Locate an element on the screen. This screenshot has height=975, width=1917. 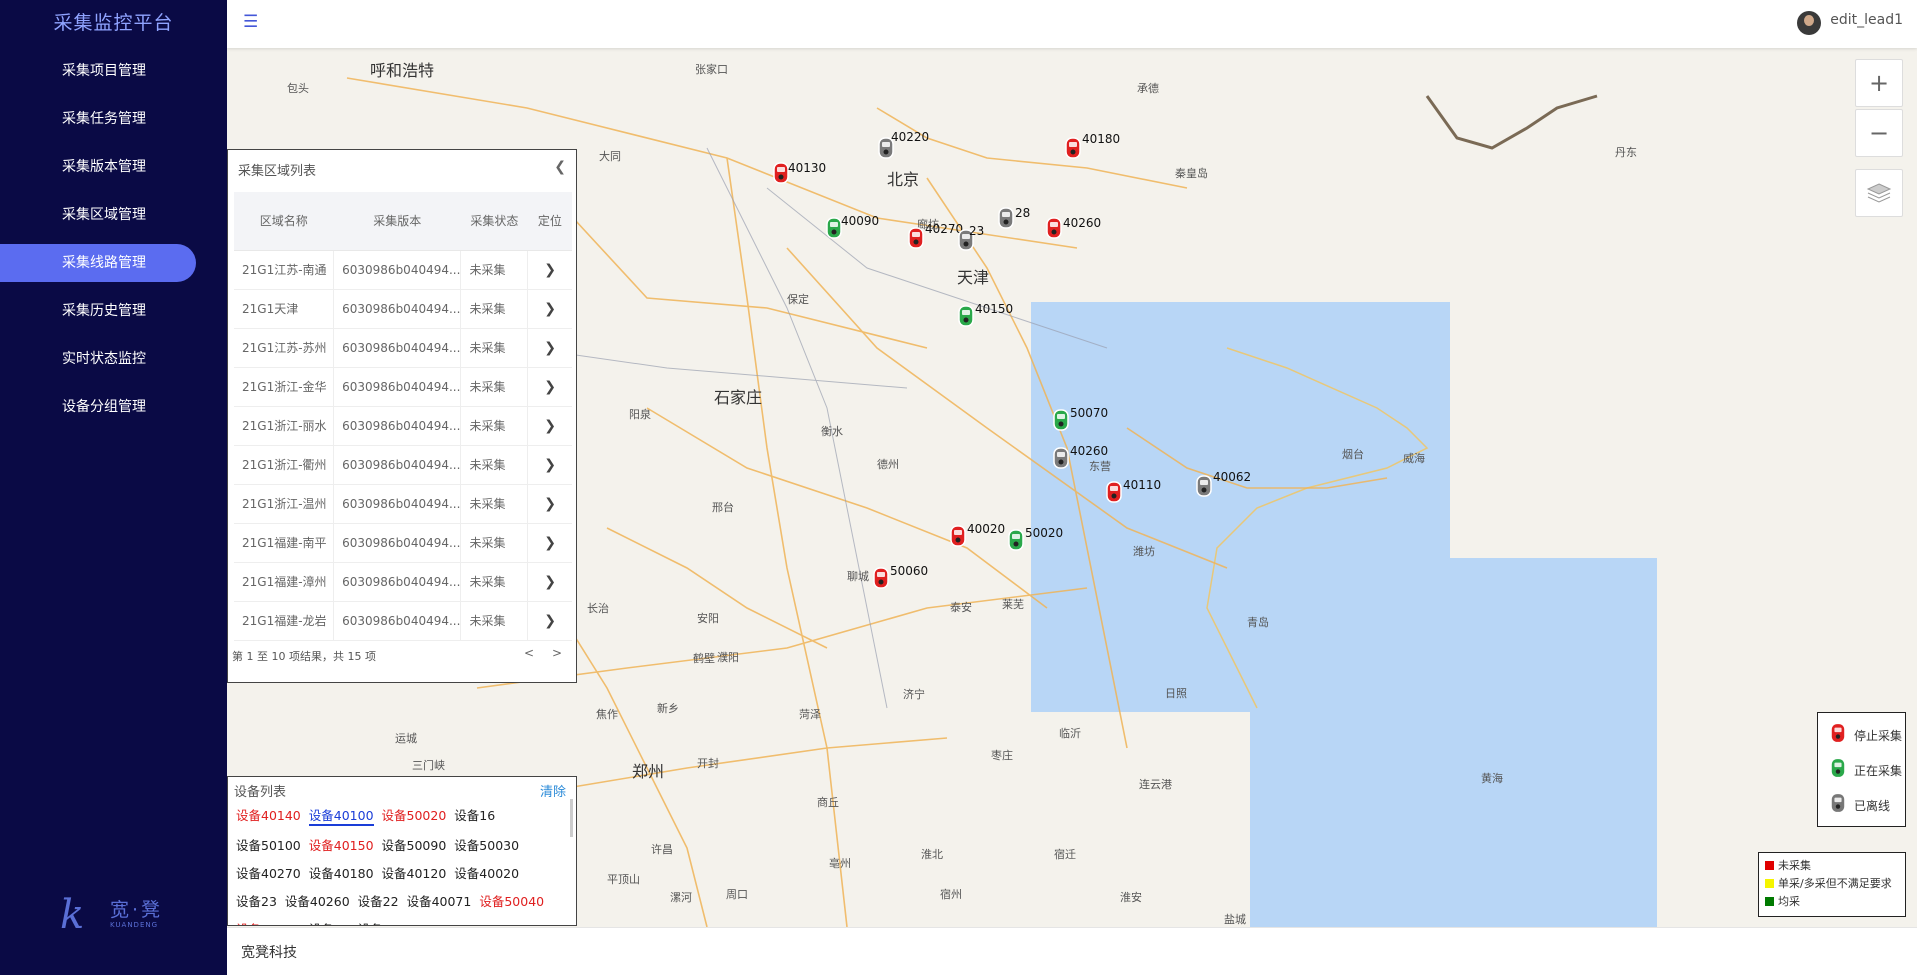
device-item: 设备40150 is located at coordinates (341, 844).